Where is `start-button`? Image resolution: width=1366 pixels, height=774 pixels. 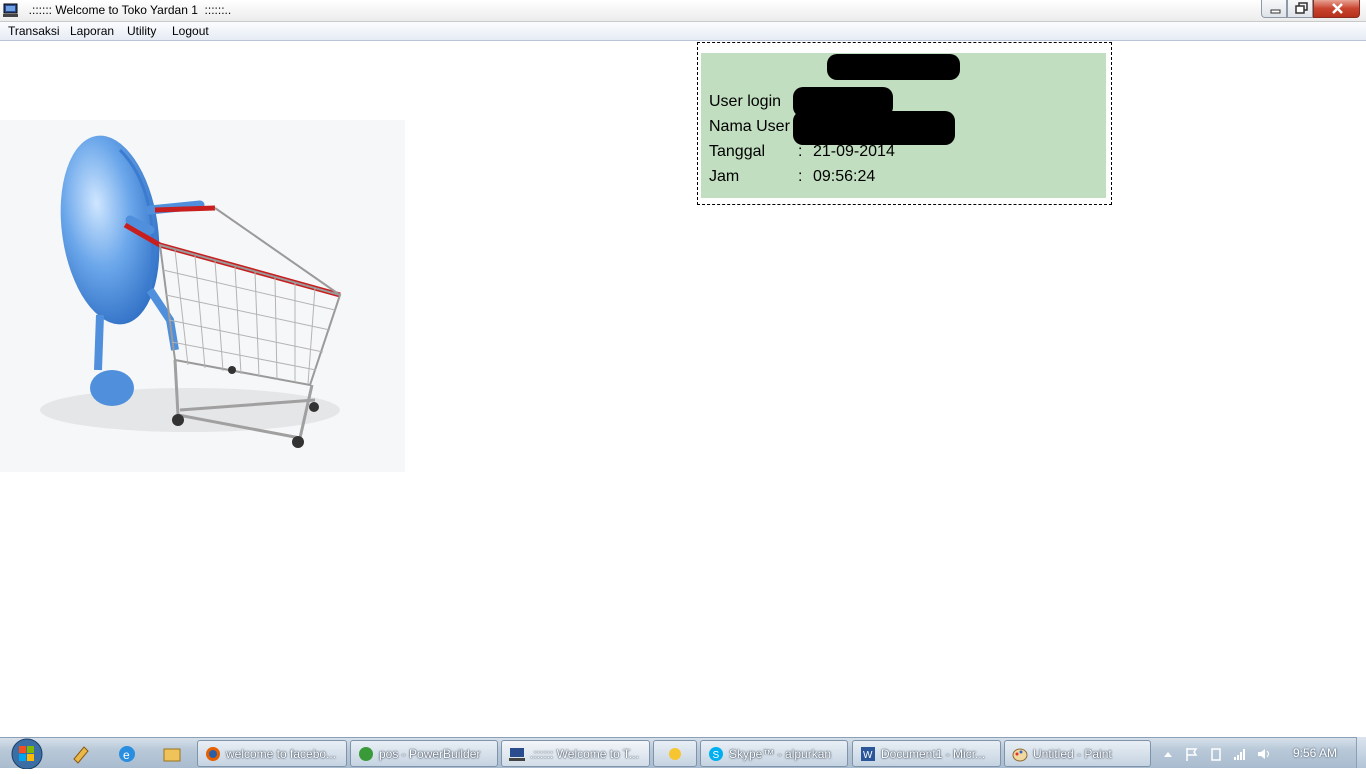
start-button is located at coordinates (26, 754).